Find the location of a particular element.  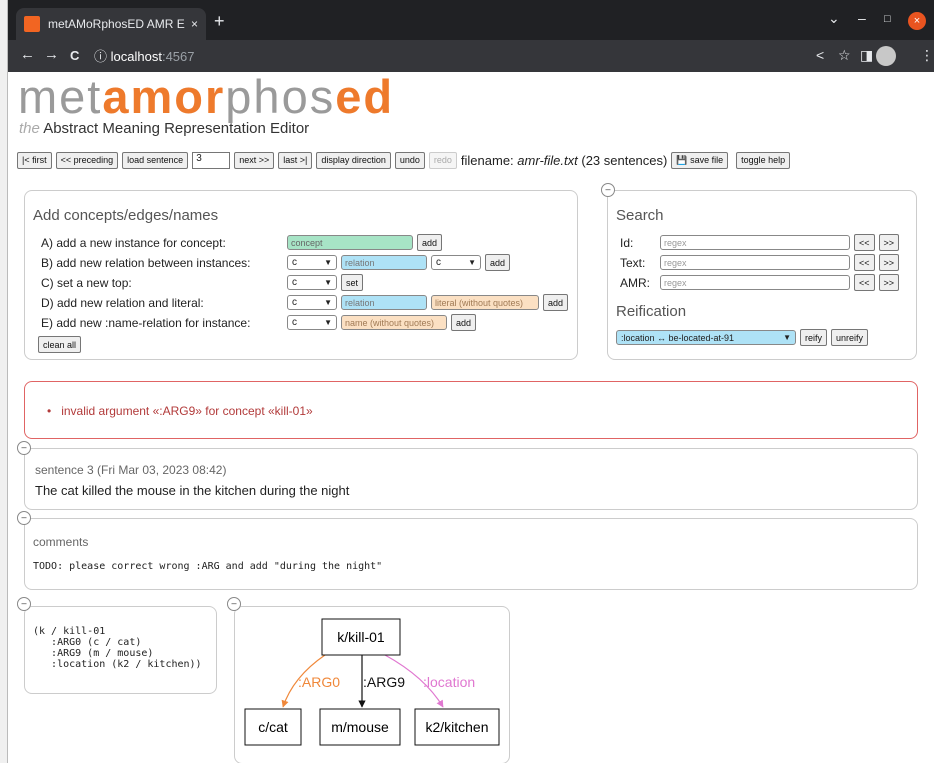

url-port: :4567 is located at coordinates (178, 56).